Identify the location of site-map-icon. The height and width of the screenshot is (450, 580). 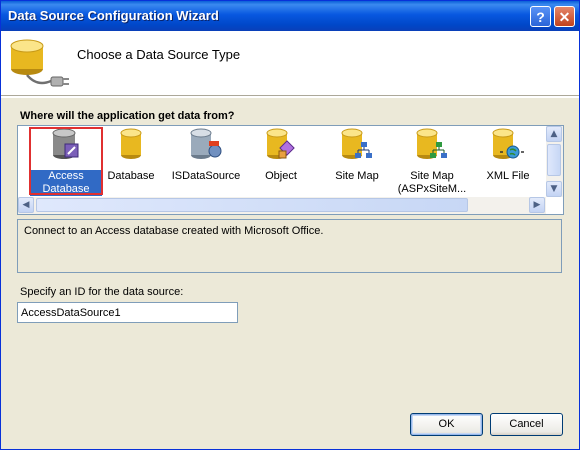
(357, 145).